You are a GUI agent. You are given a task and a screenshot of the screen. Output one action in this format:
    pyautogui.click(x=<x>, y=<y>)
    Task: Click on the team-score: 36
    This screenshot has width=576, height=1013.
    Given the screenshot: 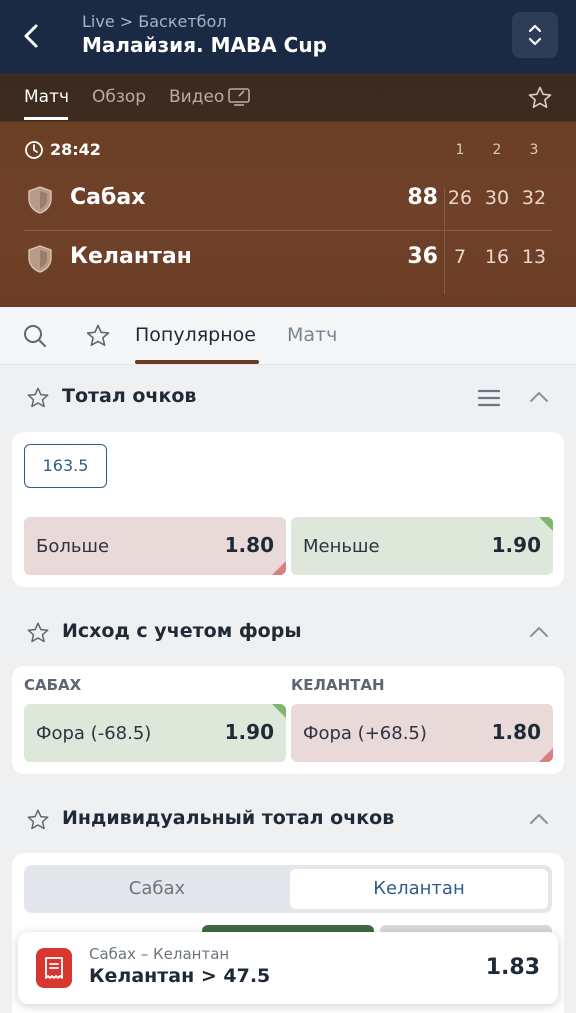 What is the action you would take?
    pyautogui.click(x=422, y=256)
    